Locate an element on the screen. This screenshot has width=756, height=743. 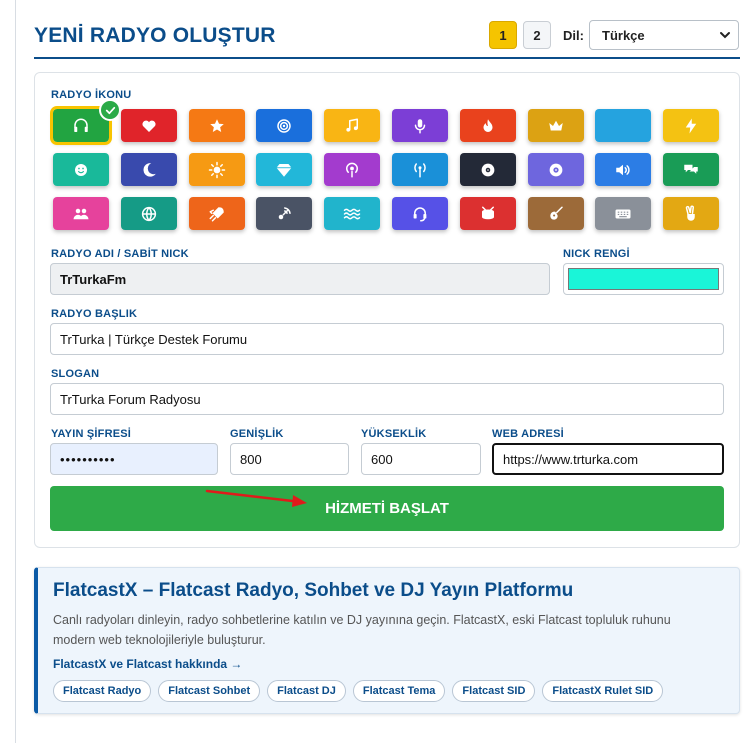
radio-title-field: TrTurka | Türkçe Destek Forumu is located at coordinates (387, 339).